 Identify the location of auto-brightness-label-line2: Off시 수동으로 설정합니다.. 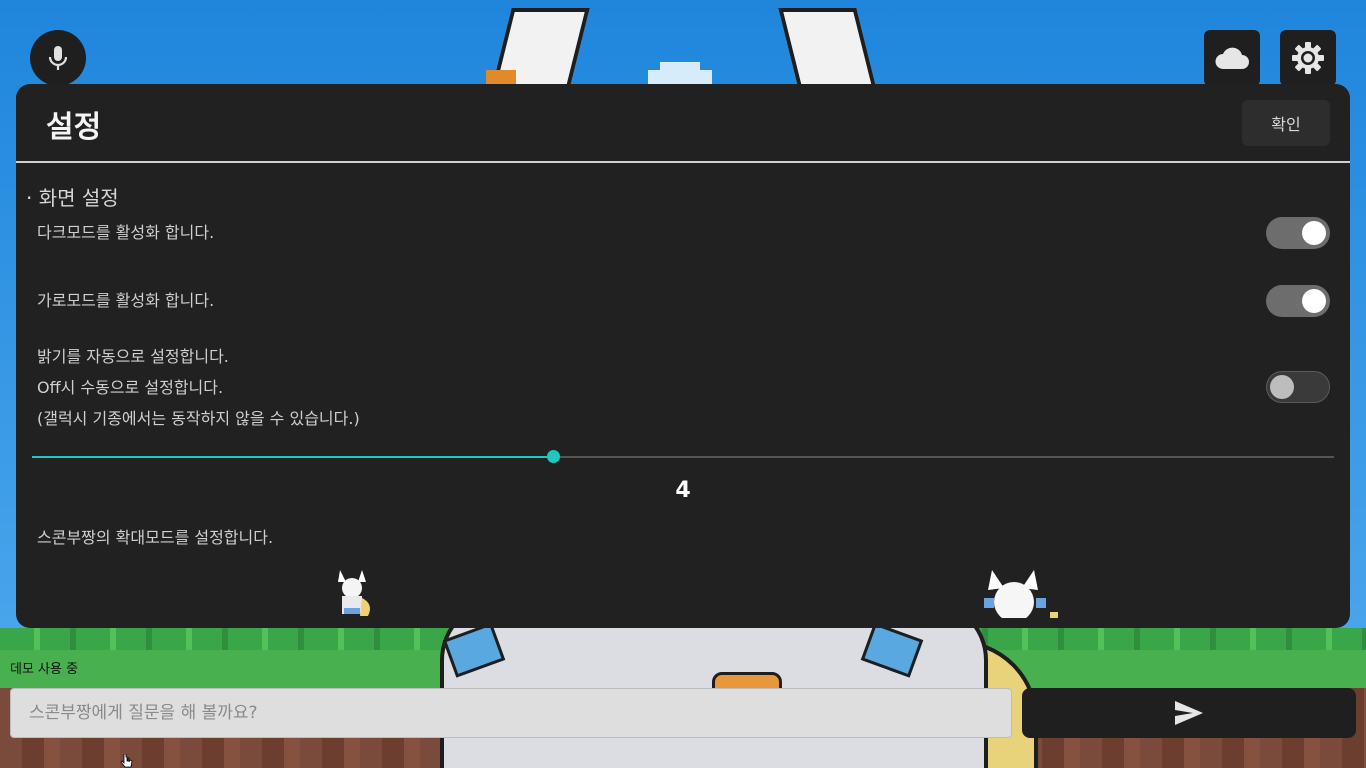
(130, 387).